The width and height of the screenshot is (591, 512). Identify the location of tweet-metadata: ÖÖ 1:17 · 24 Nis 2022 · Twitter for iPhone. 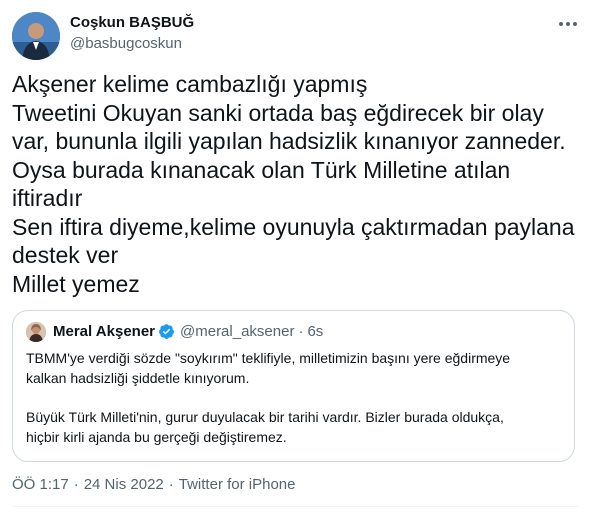
(153, 484).